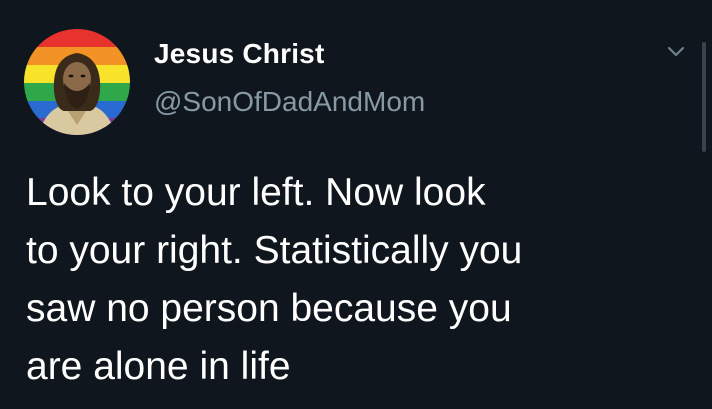  I want to click on tweet-line: saw no person because you, so click(269, 308).